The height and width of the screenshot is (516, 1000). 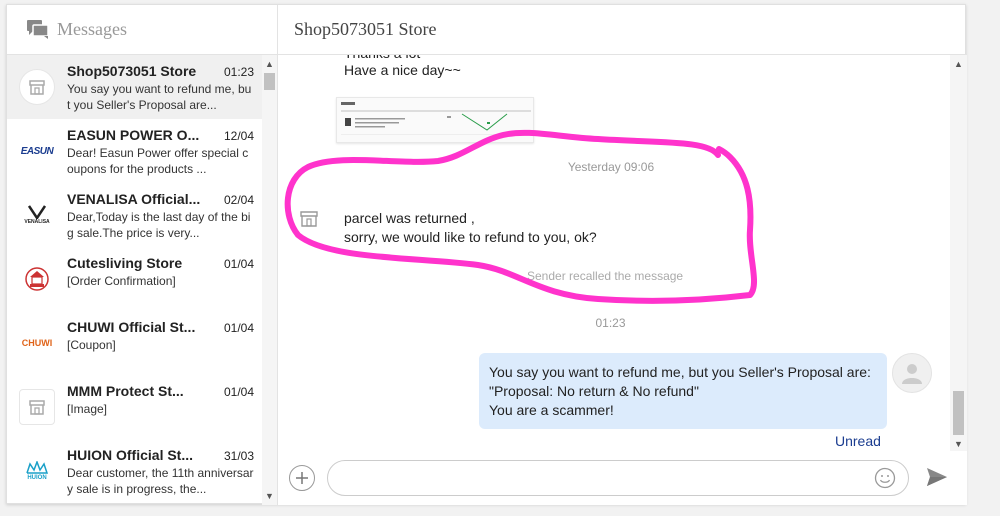 I want to click on compose-bar, so click(x=622, y=478).